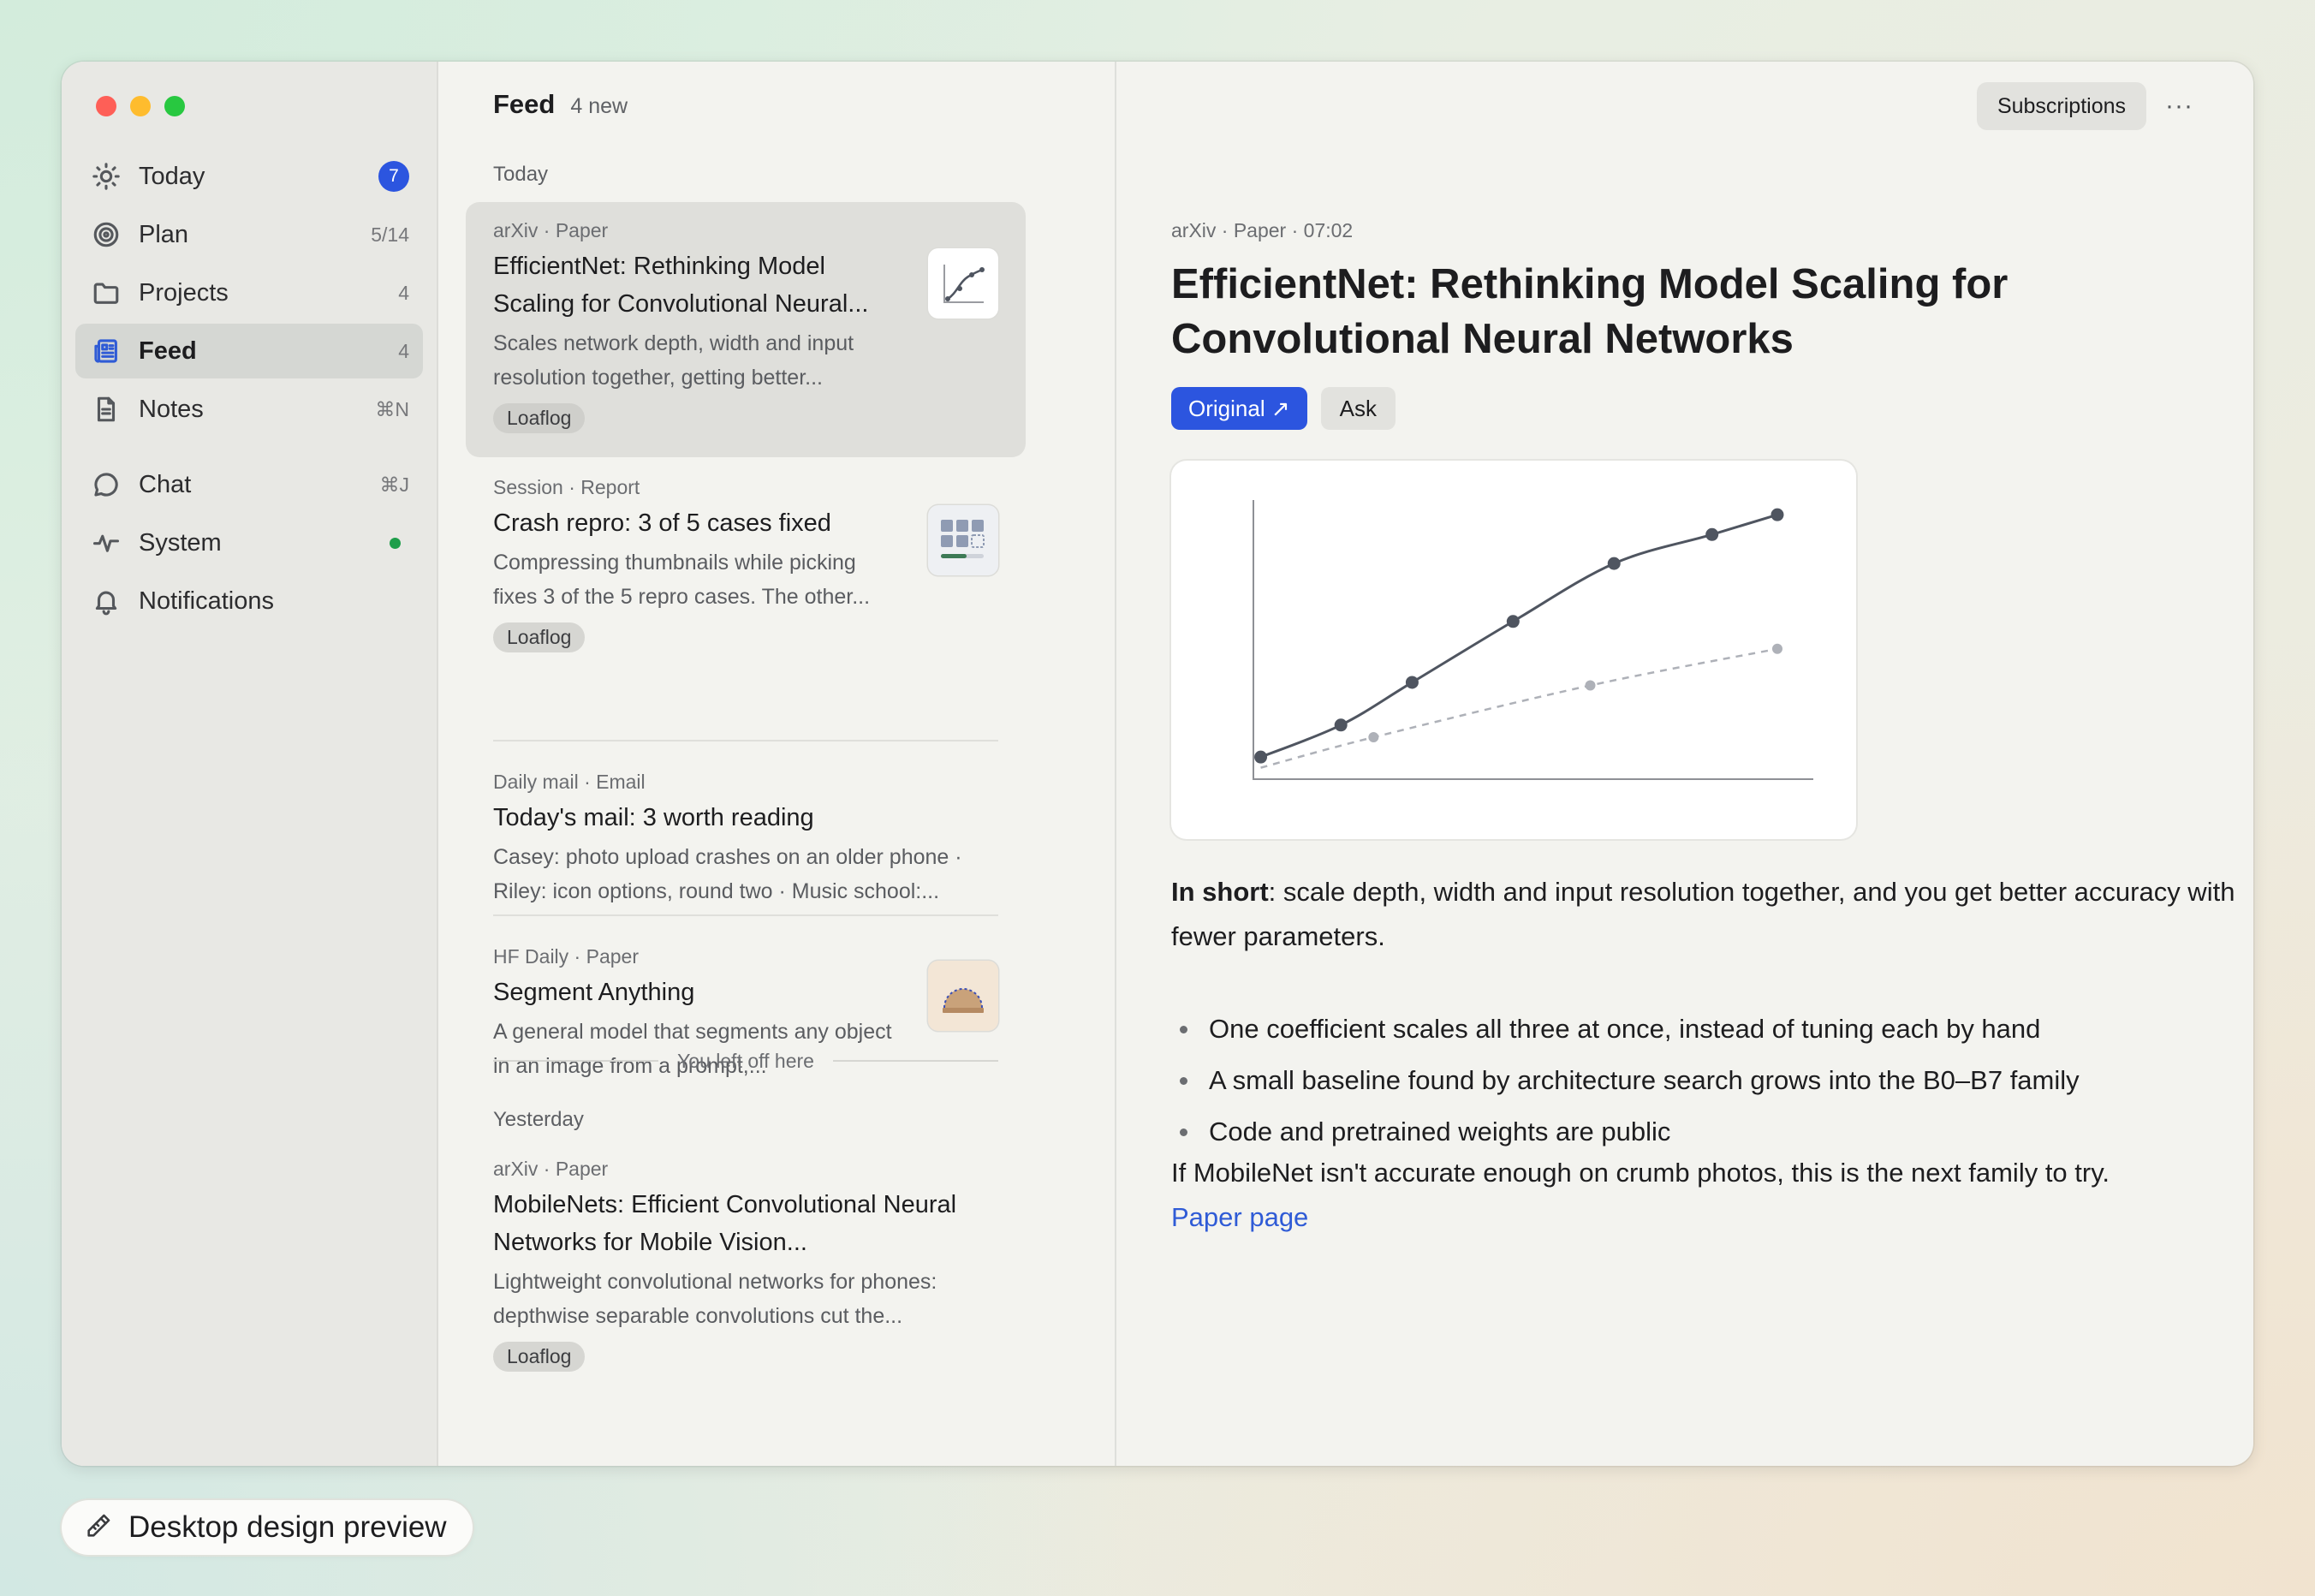 The width and height of the screenshot is (2315, 1596). I want to click on close-window-button, so click(106, 106).